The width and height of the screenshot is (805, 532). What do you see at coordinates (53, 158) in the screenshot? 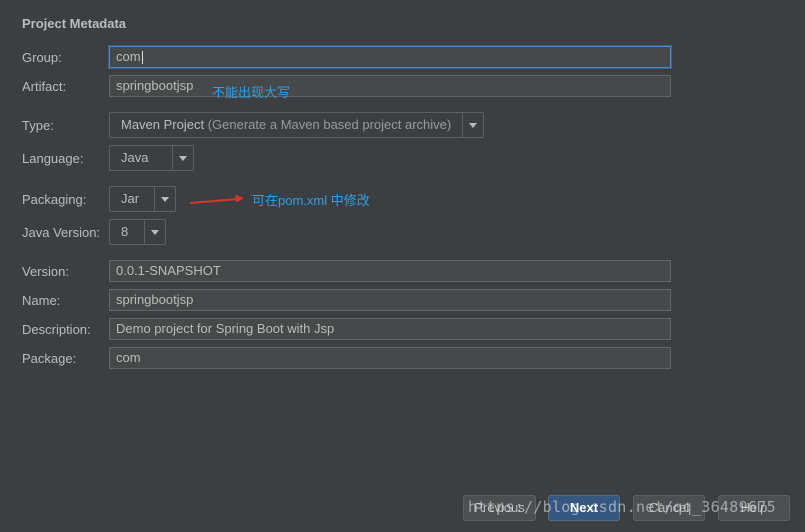
I see `language-label: Language:` at bounding box center [53, 158].